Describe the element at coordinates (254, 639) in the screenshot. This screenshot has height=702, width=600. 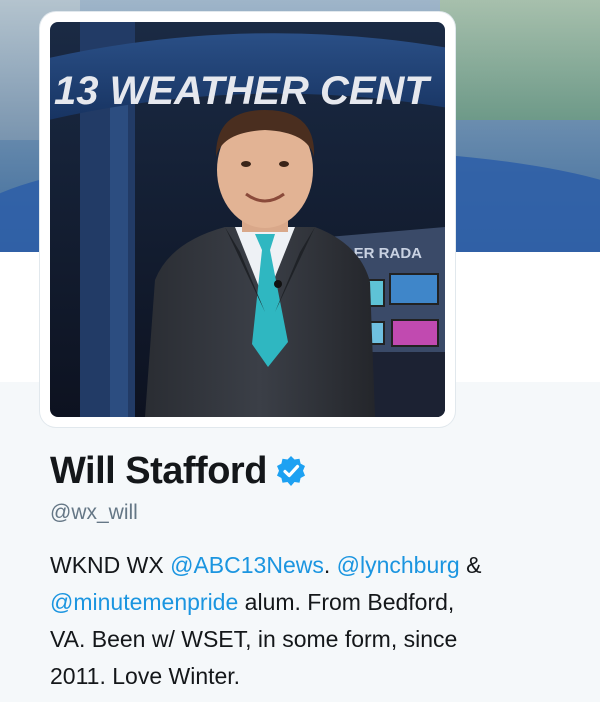
I see `bio-text: VA. Been w/ WSET, in some form, since` at that location.